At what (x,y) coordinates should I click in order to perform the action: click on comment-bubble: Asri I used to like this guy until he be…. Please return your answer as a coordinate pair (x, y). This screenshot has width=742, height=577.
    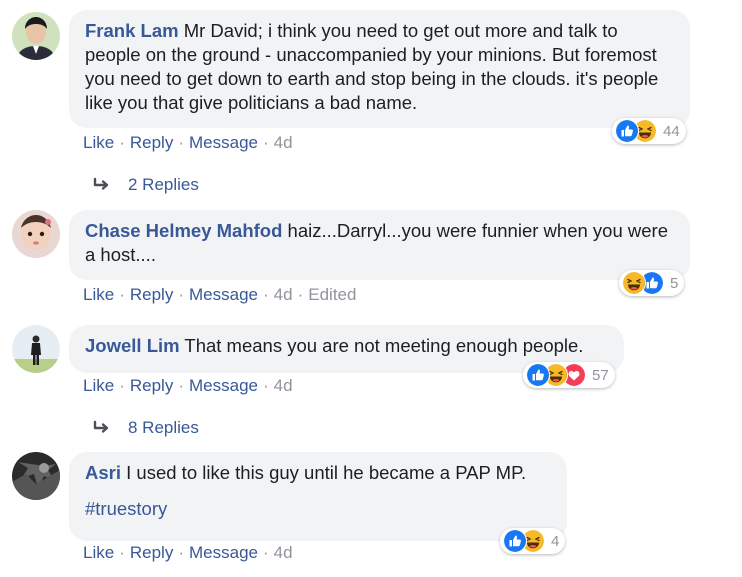
    Looking at the image, I should click on (318, 496).